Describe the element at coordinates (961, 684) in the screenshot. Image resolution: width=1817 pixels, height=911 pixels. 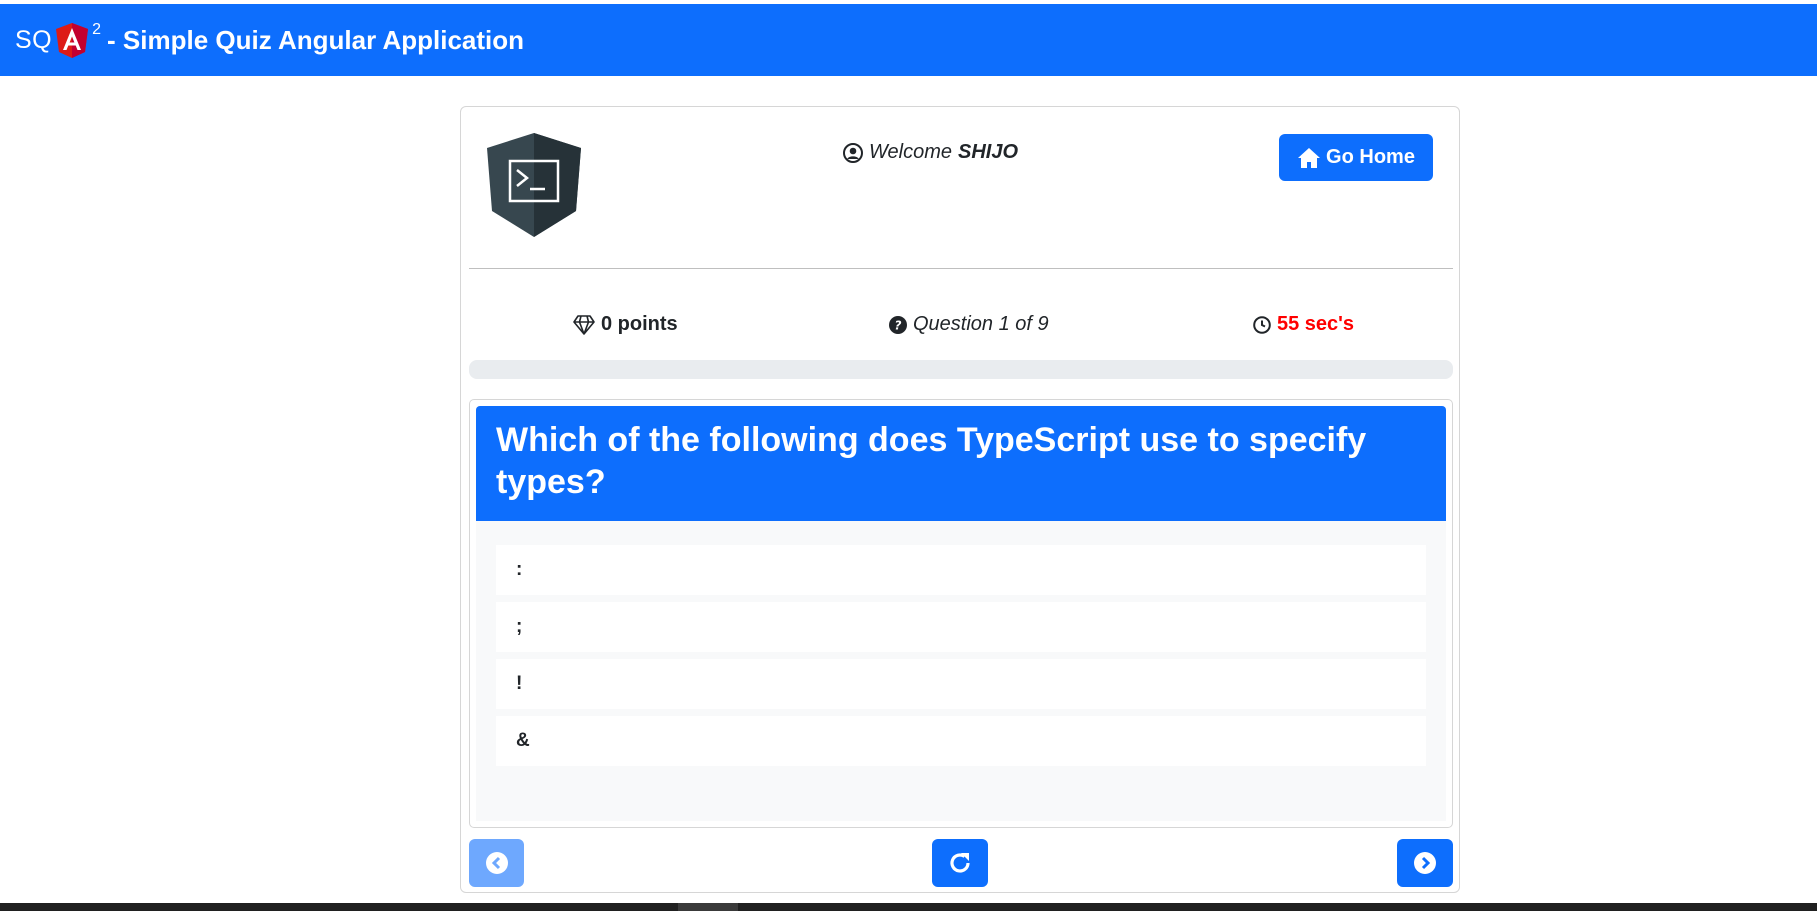
I see `answer-option: !` at that location.